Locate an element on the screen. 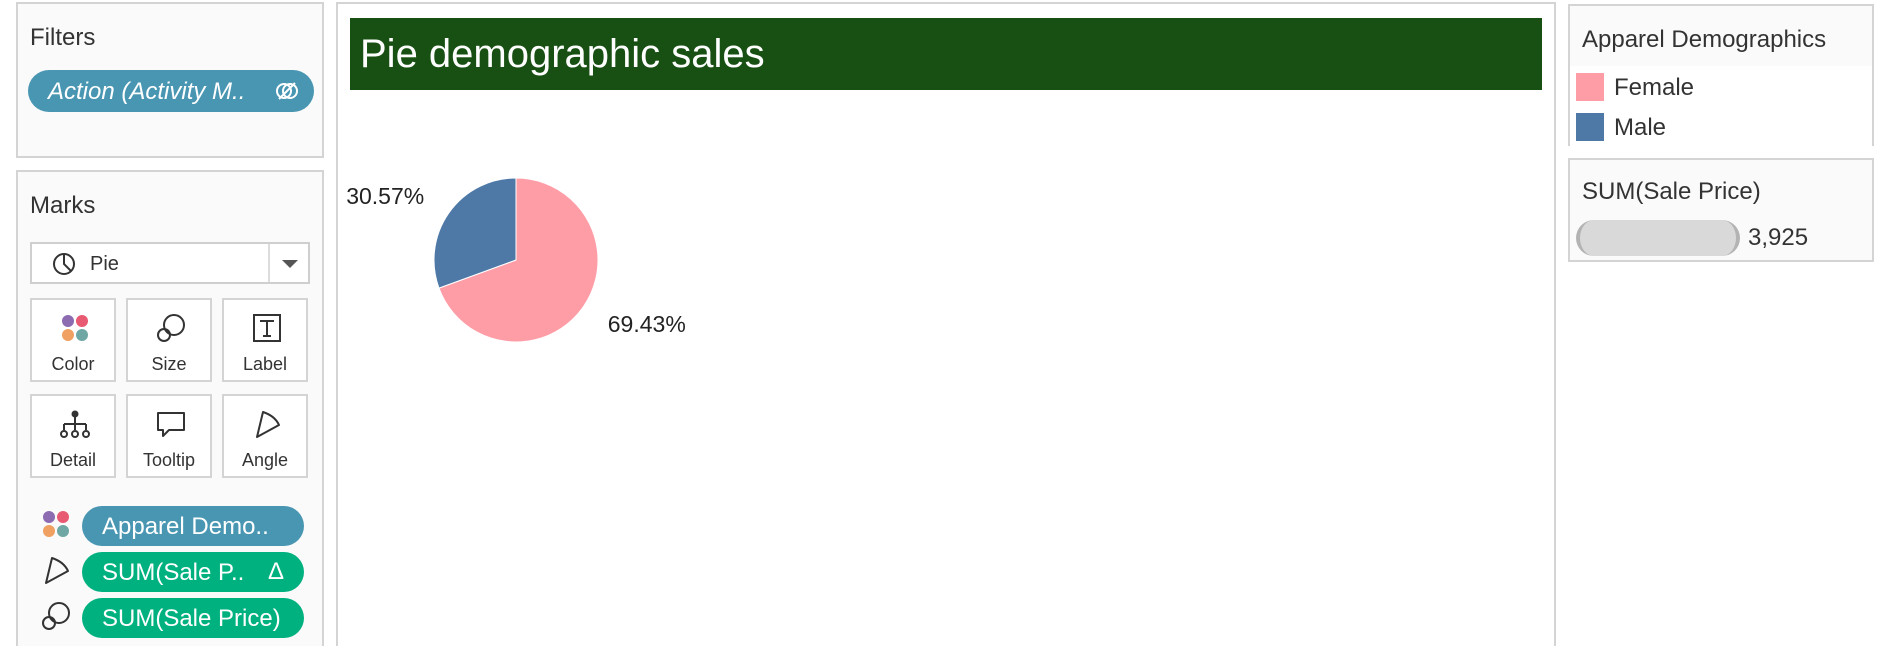 The width and height of the screenshot is (1888, 646). delta-icon: Δ is located at coordinates (275, 571).